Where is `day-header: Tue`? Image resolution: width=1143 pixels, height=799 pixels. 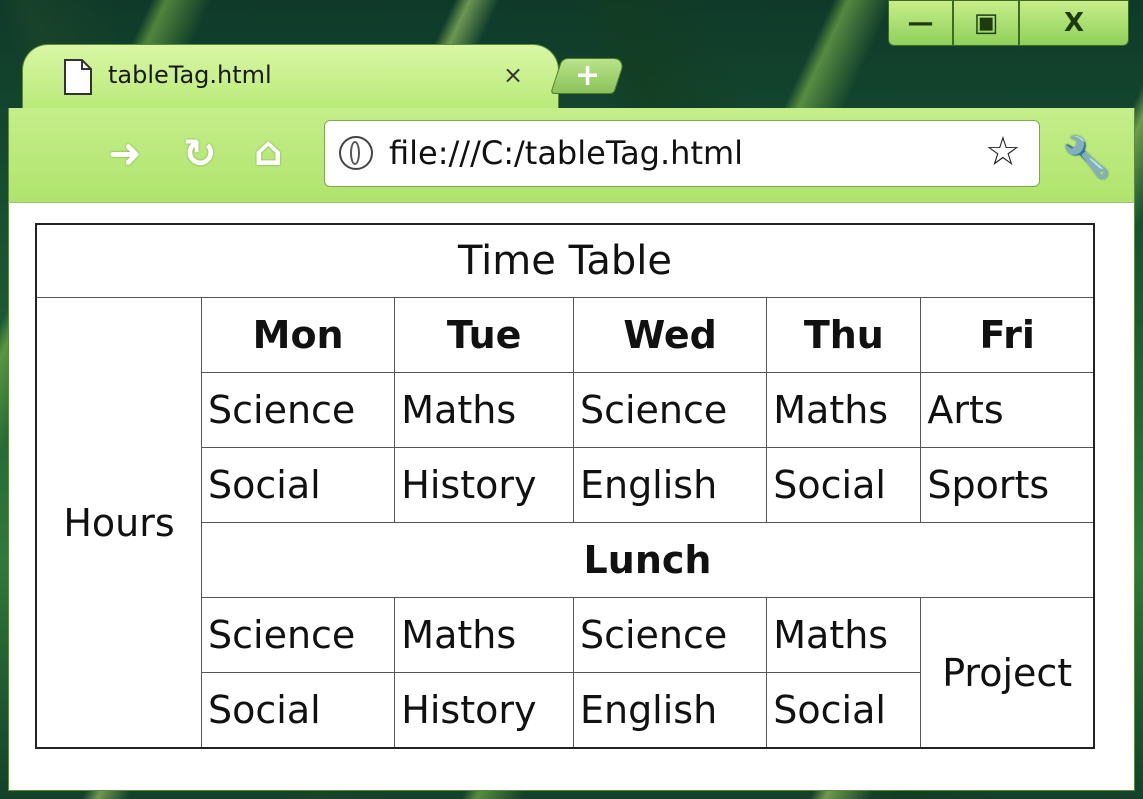 day-header: Tue is located at coordinates (484, 335).